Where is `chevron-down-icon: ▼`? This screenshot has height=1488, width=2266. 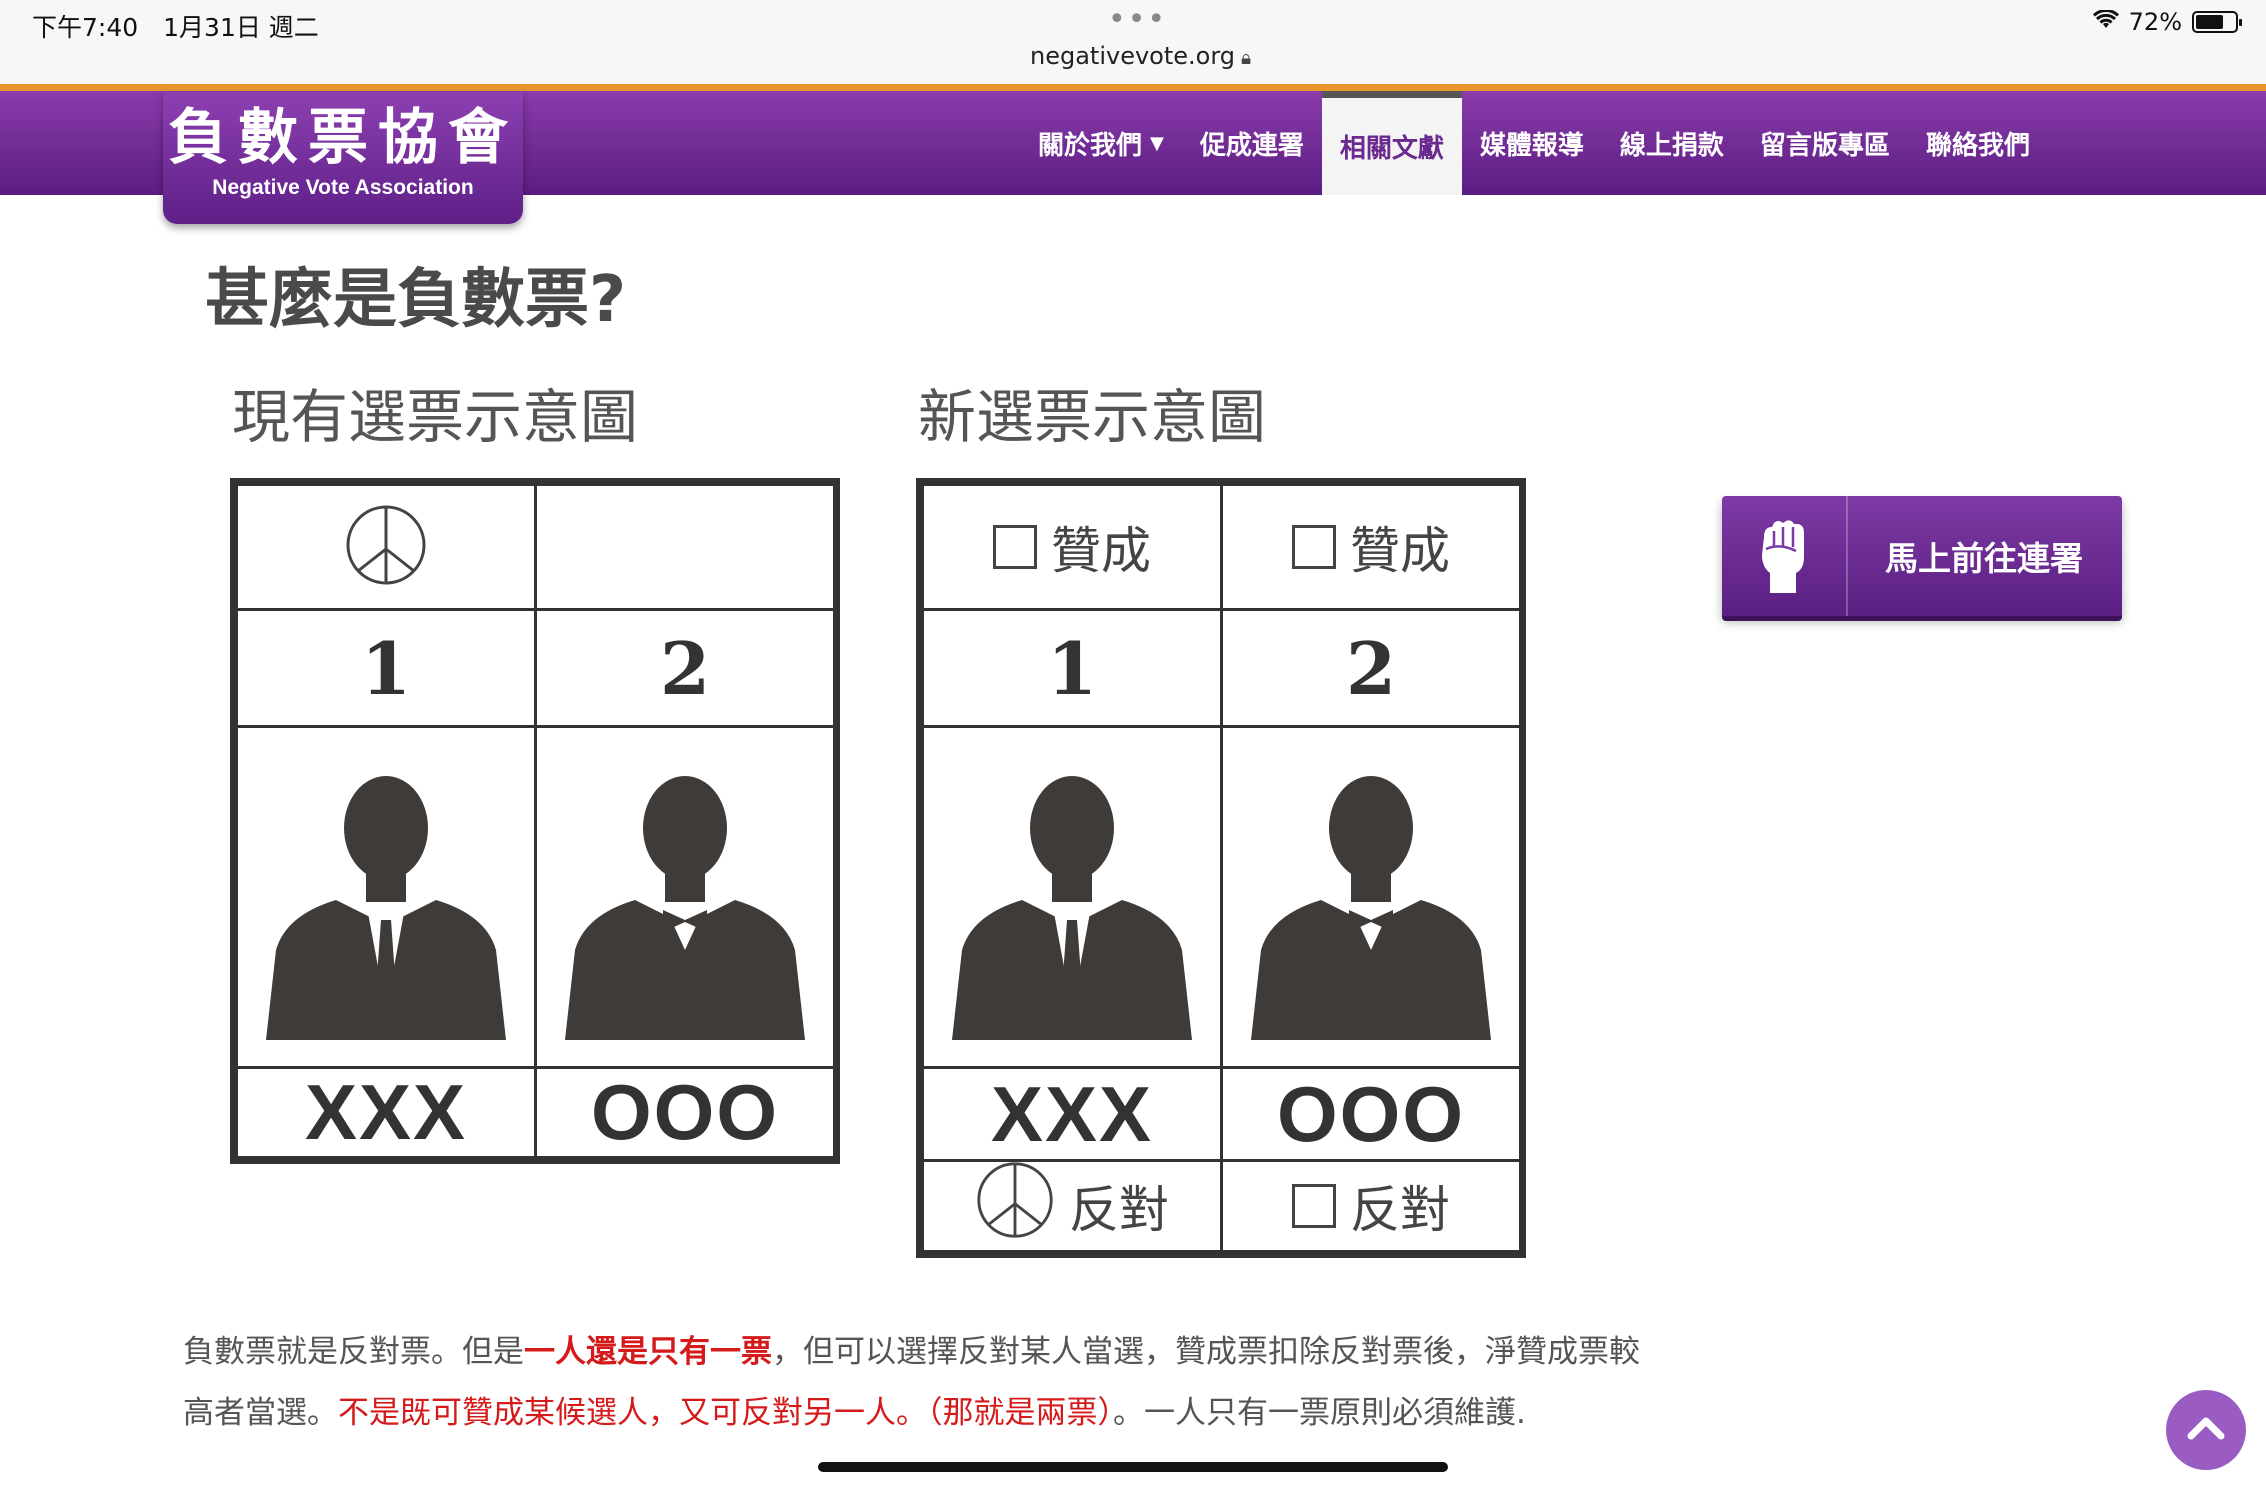 chevron-down-icon: ▼ is located at coordinates (1157, 143).